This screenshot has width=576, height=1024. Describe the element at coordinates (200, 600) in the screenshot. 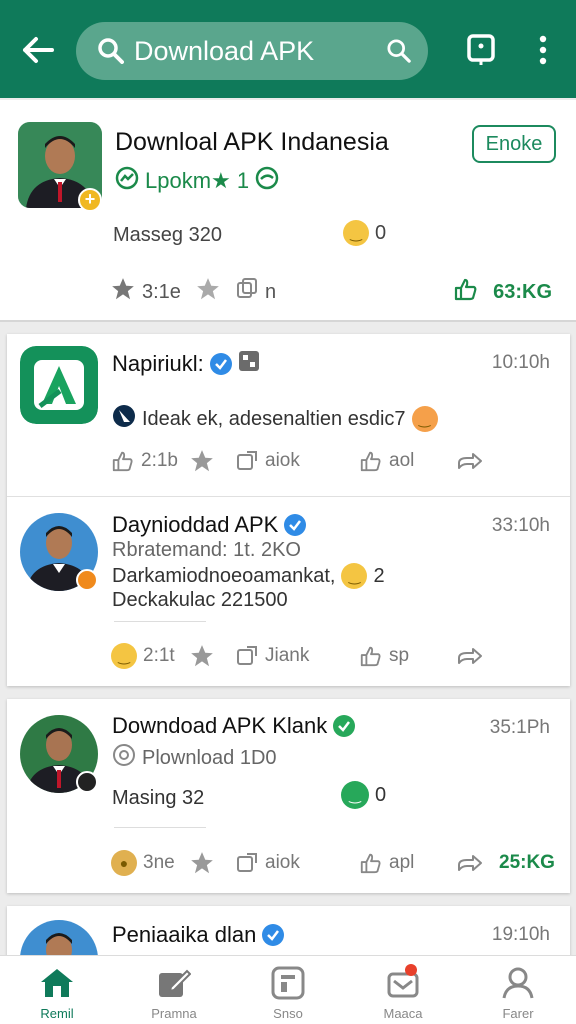

I see `post-line-3: Deckakulac 221500` at that location.